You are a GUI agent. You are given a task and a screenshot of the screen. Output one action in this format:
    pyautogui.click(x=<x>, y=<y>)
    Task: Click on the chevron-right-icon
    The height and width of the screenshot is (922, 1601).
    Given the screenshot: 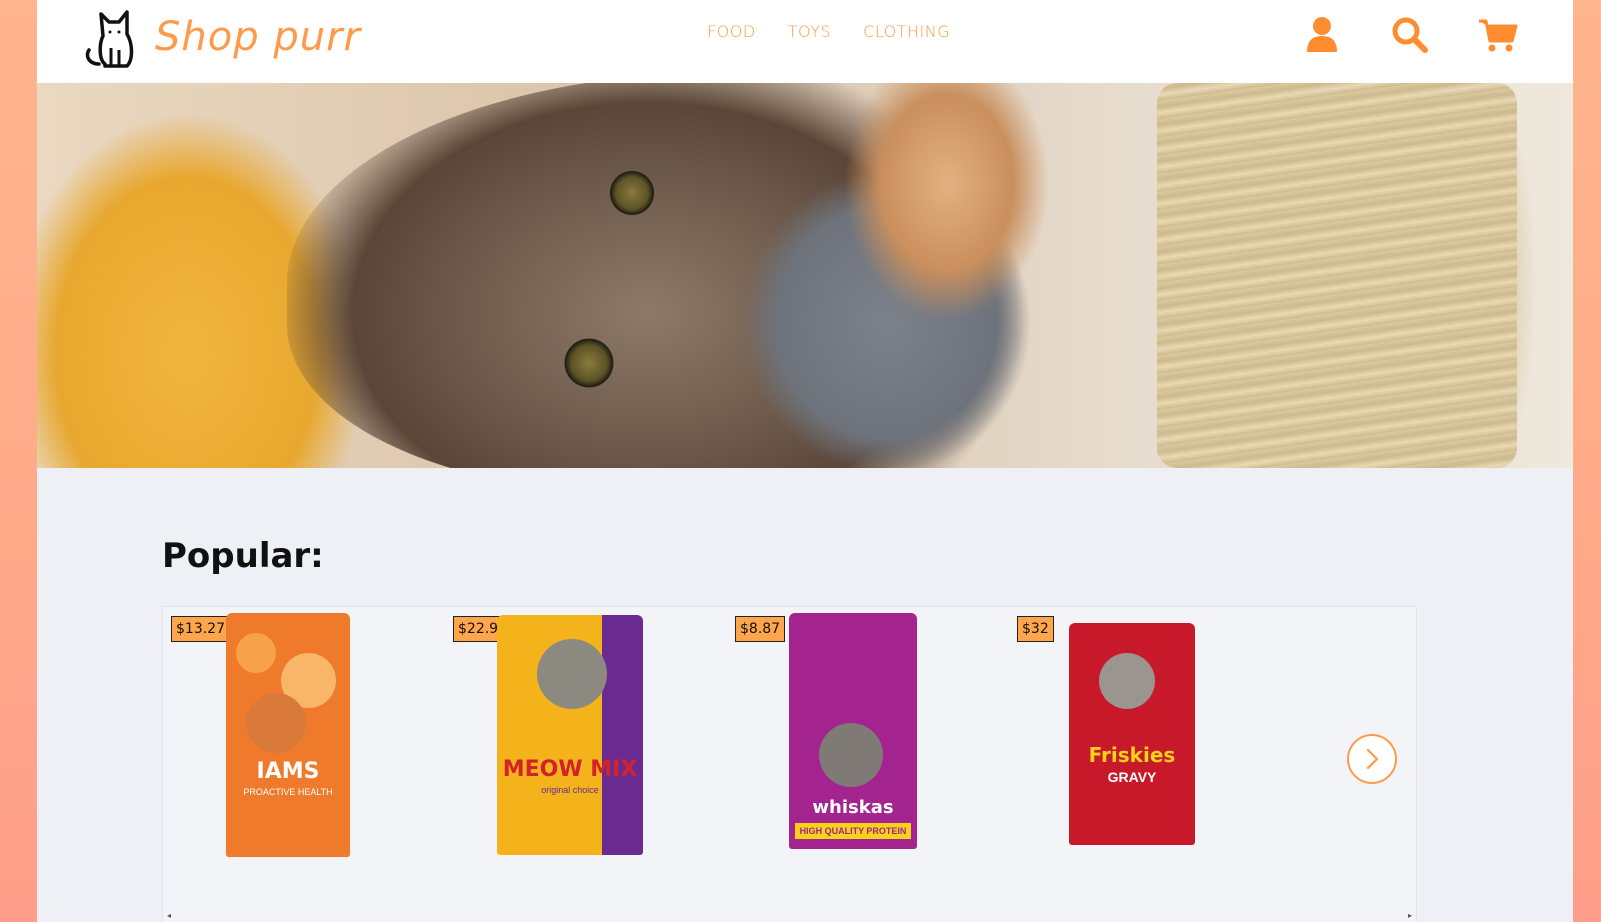 What is the action you would take?
    pyautogui.click(x=1372, y=759)
    